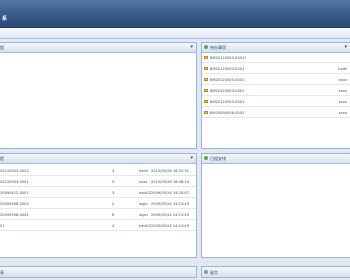 The height and width of the screenshot is (280, 350). What do you see at coordinates (5, 19) in the screenshot?
I see `app-title: 系` at bounding box center [5, 19].